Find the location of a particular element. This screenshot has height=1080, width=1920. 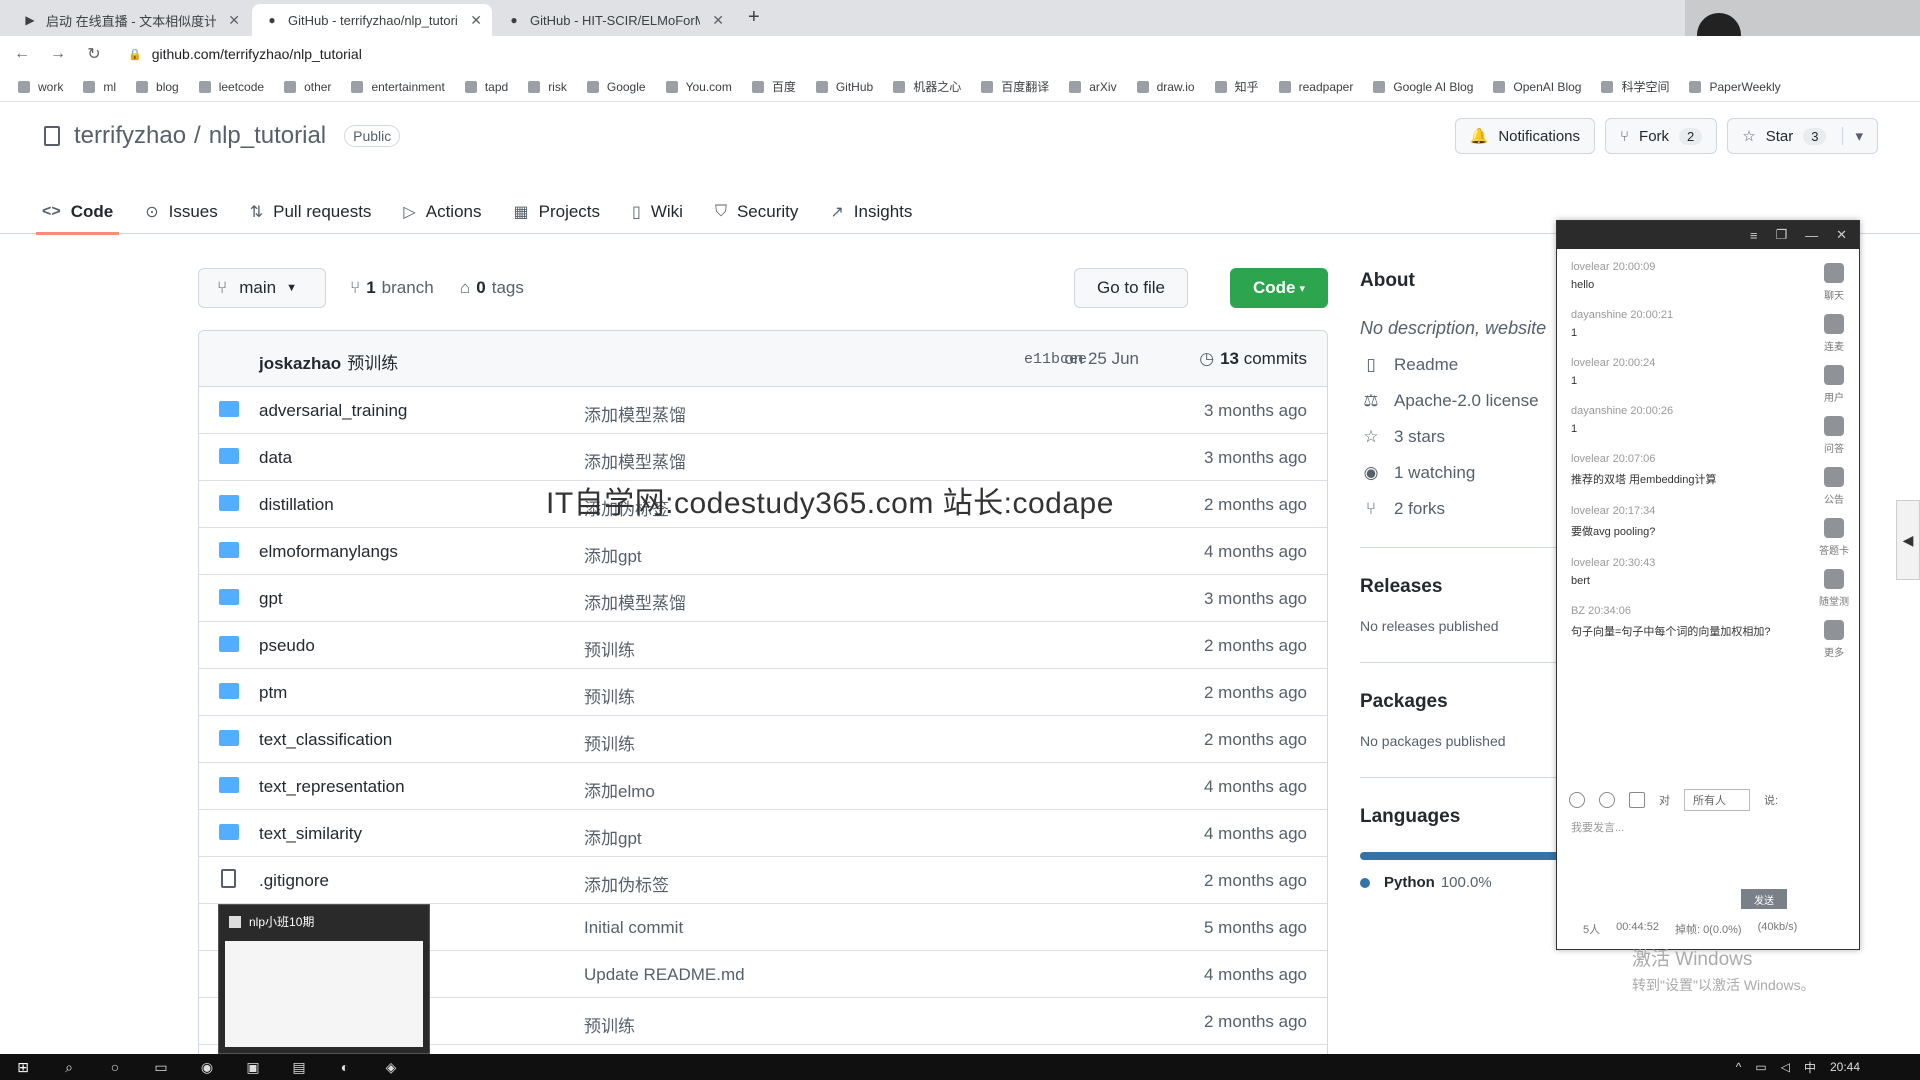

media-icon: ◐ is located at coordinates (345, 1067).